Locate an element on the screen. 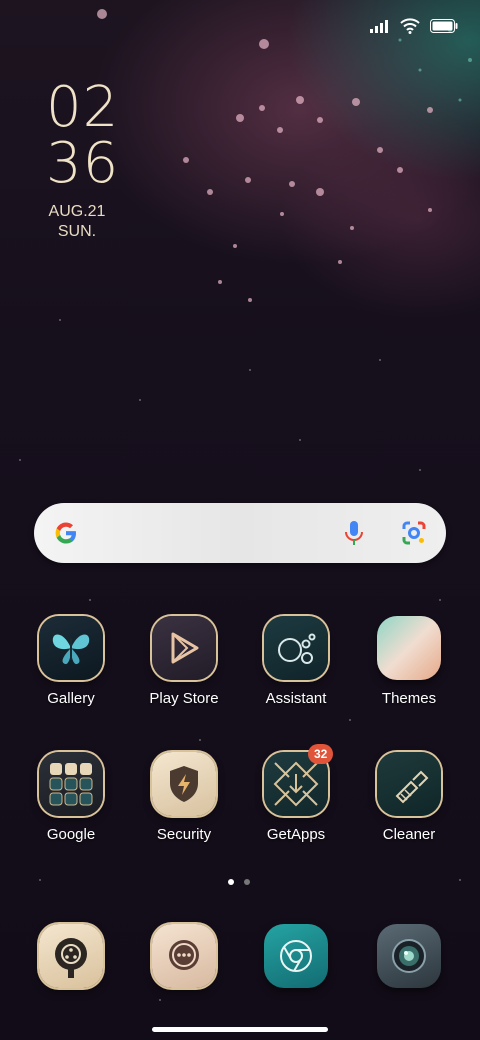 The image size is (480, 1040). app-label: GetApps is located at coordinates (296, 834).